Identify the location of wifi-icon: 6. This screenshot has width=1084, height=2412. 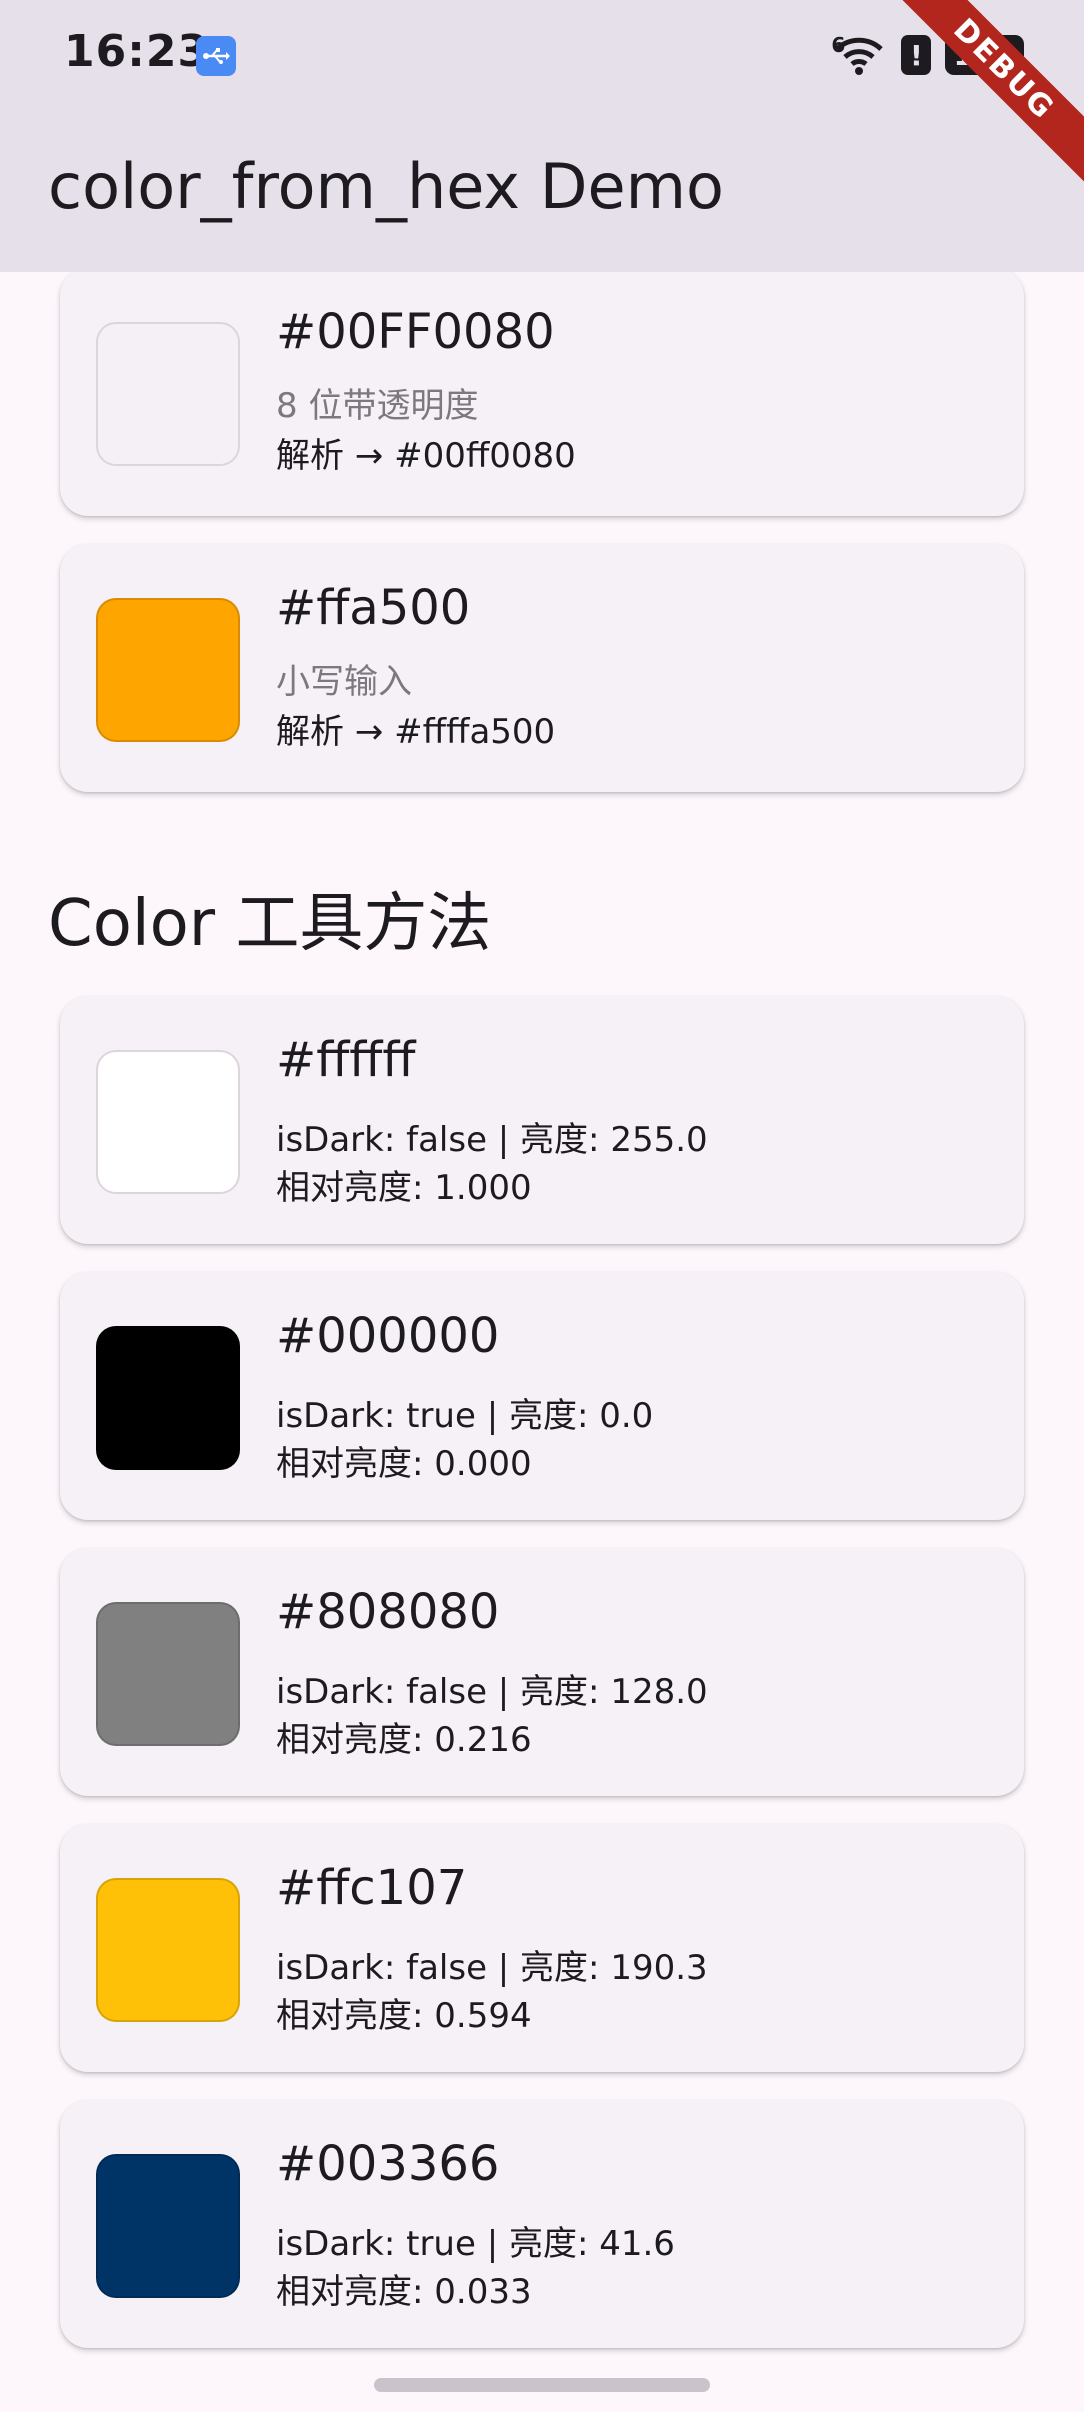
(859, 55).